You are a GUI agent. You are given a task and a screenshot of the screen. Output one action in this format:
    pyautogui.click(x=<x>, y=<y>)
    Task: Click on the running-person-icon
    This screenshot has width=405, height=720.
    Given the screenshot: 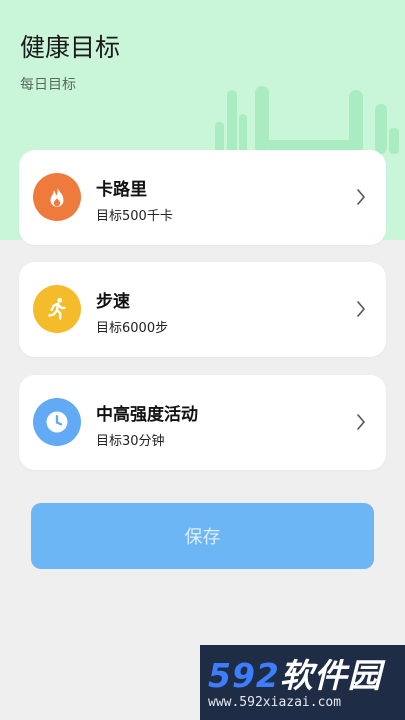 What is the action you would take?
    pyautogui.click(x=57, y=309)
    